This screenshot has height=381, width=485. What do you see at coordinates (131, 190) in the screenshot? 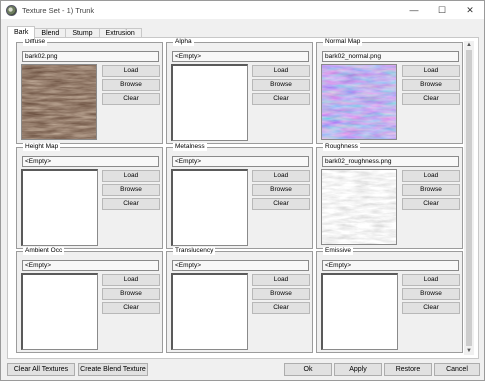
I see `height-map-browse-button: Browse` at bounding box center [131, 190].